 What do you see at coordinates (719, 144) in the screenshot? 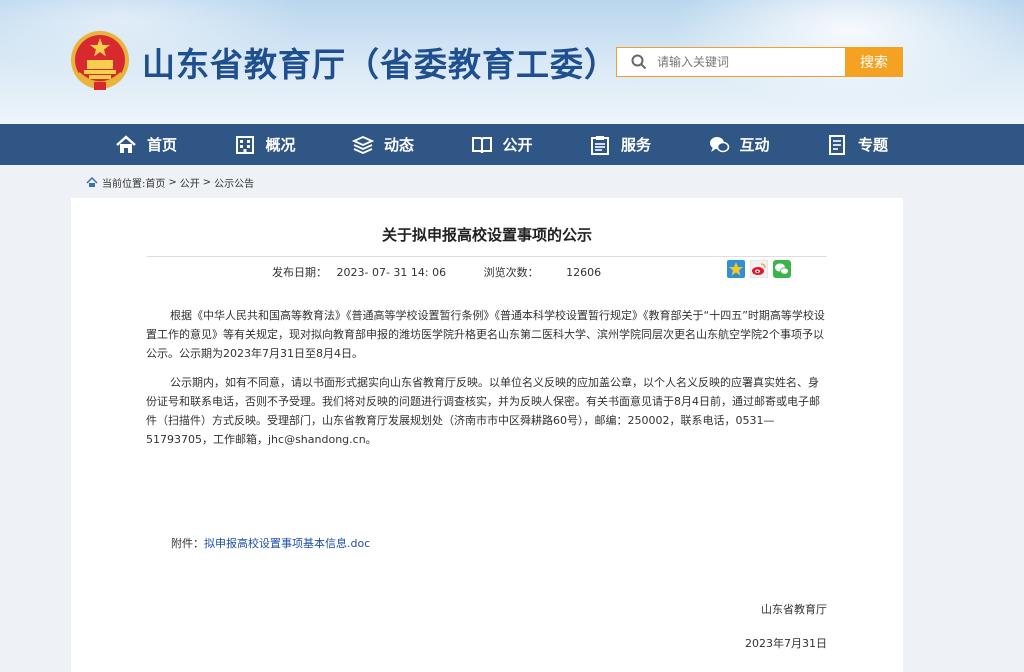
I see `chat-icon` at bounding box center [719, 144].